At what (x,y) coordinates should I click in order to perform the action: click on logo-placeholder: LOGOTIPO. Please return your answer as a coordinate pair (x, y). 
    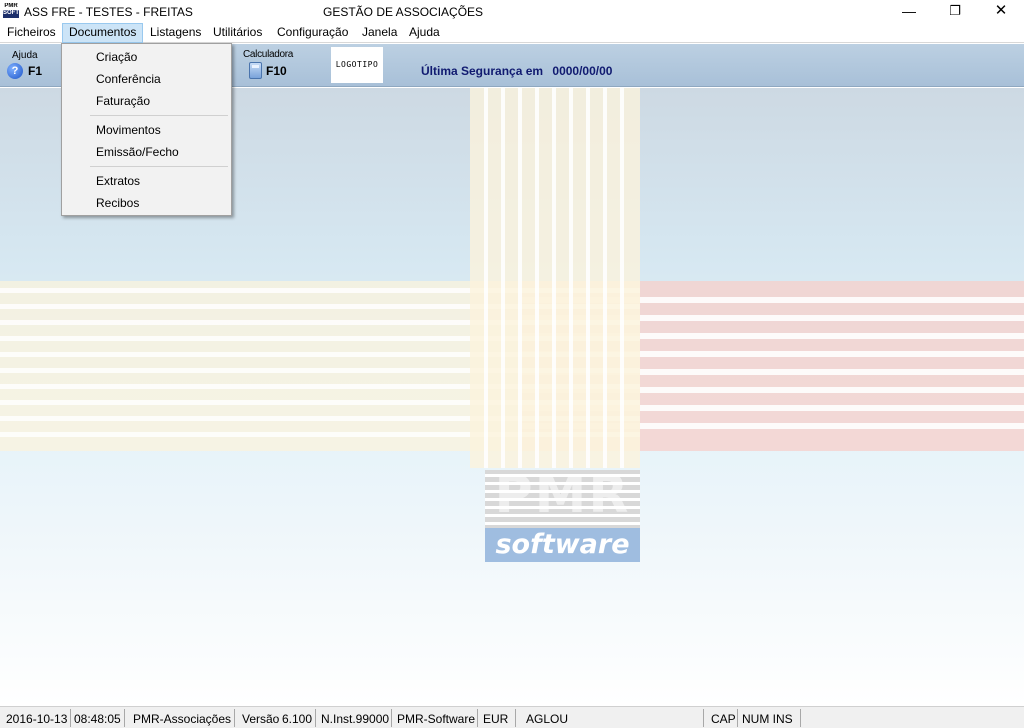
    Looking at the image, I should click on (357, 65).